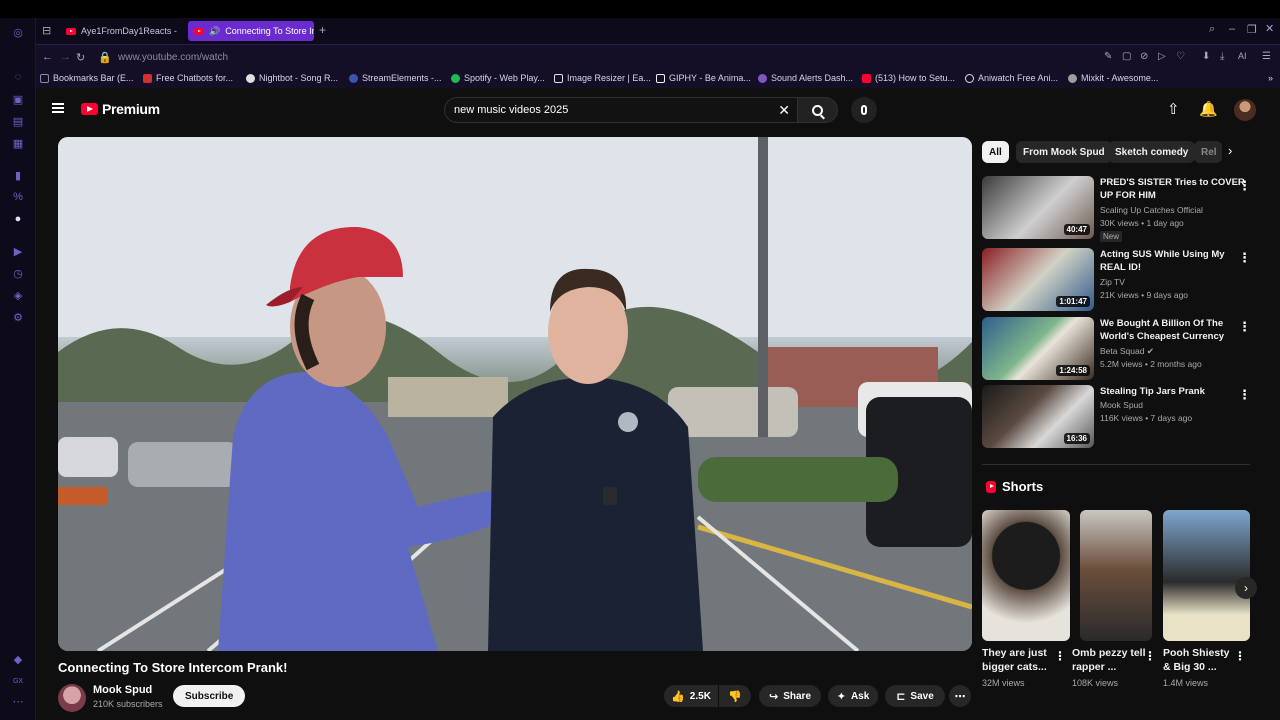 Image resolution: width=1280 pixels, height=720 pixels. Describe the element at coordinates (1232, 29) in the screenshot. I see `minimize-icon: –` at that location.